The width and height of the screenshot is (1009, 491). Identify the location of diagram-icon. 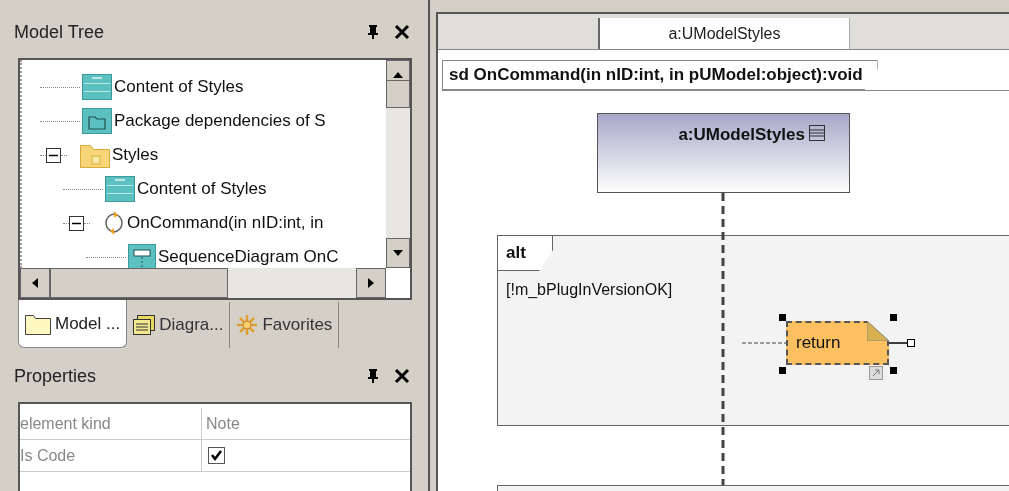
(142, 256).